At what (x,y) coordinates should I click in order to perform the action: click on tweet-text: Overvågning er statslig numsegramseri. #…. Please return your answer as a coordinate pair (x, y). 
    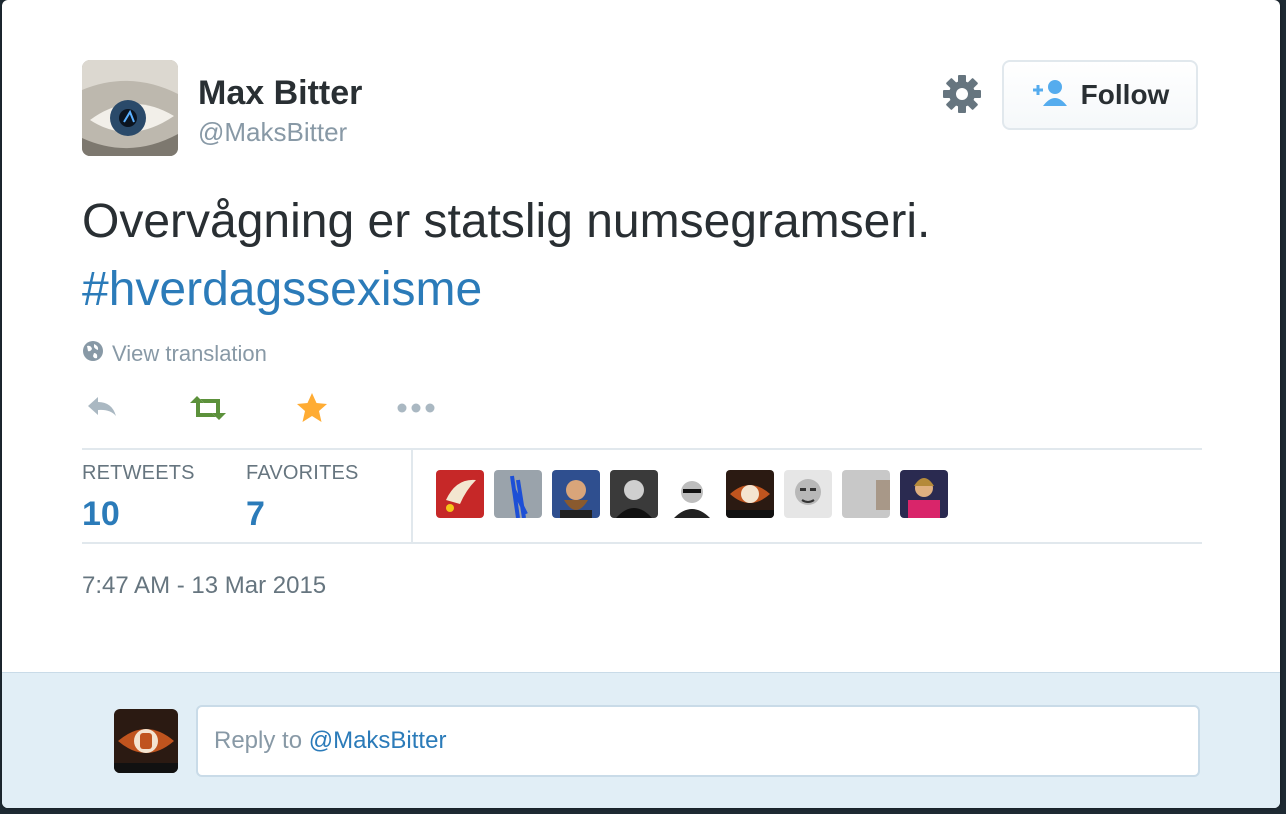
    Looking at the image, I should click on (632, 256).